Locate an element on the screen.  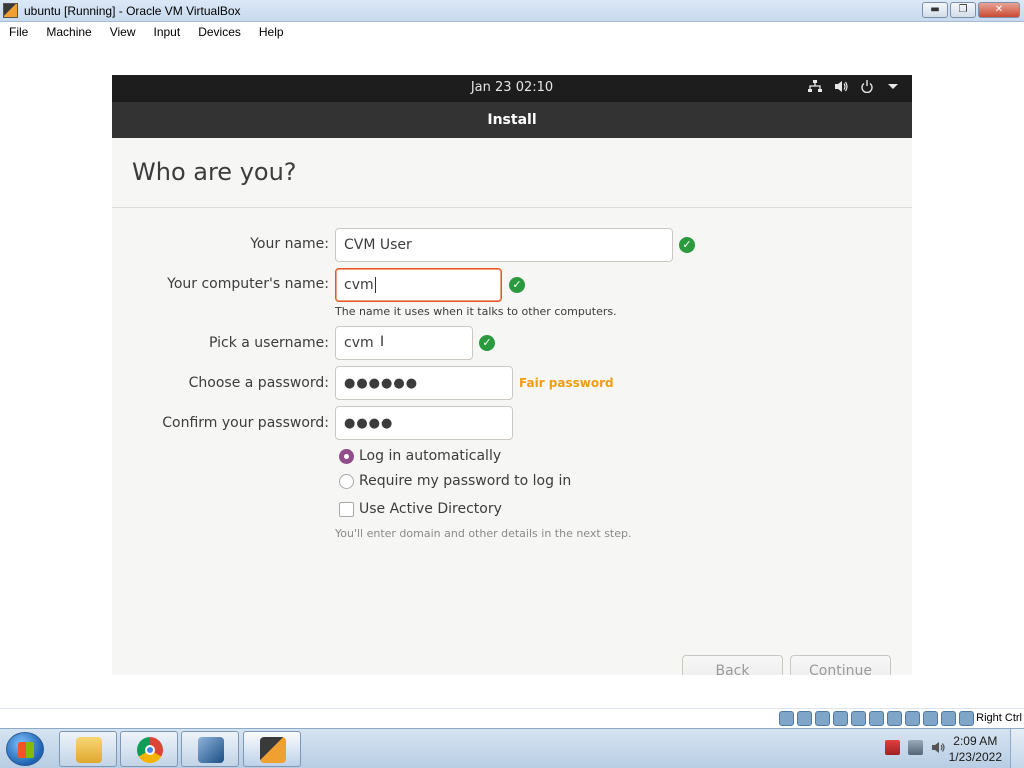
auto-login-radio is located at coordinates (346, 456).